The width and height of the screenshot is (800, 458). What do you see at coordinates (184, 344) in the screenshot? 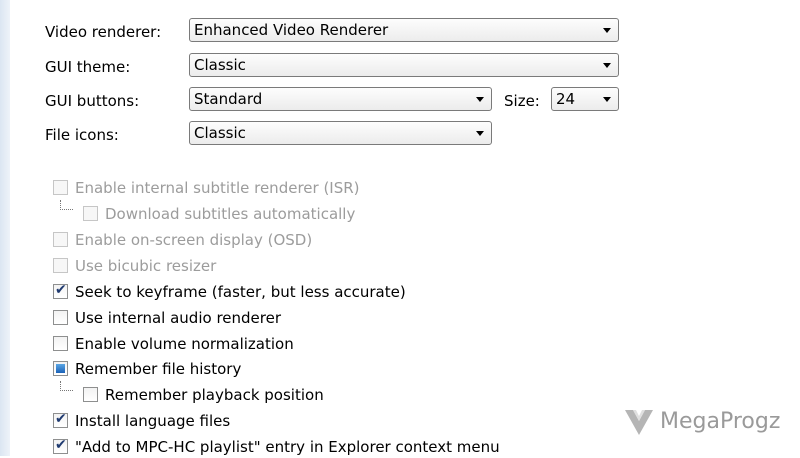
I see `checkbox-label: Enable volume normalization` at bounding box center [184, 344].